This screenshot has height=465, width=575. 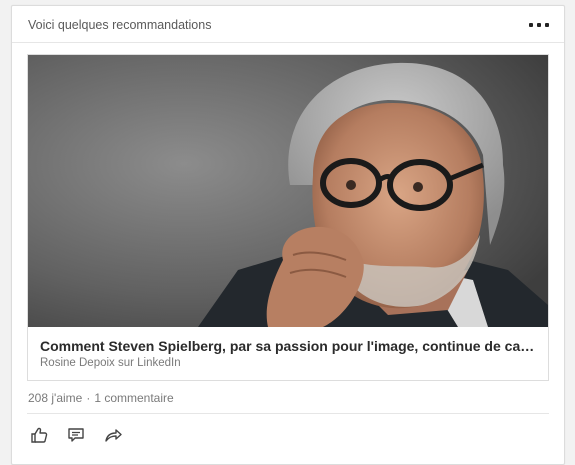 I want to click on comment-button, so click(x=76, y=435).